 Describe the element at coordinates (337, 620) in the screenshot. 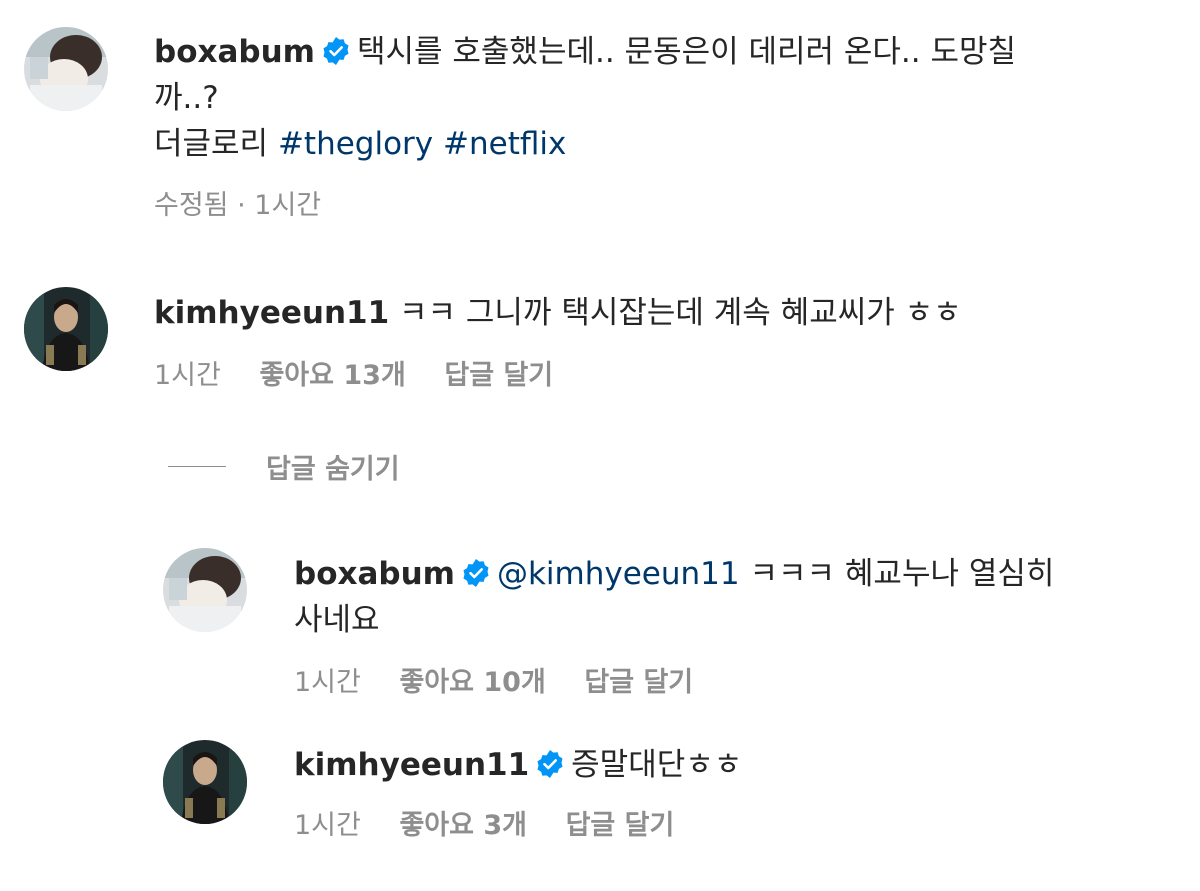

I see `reply-content-line2: 사네요` at that location.